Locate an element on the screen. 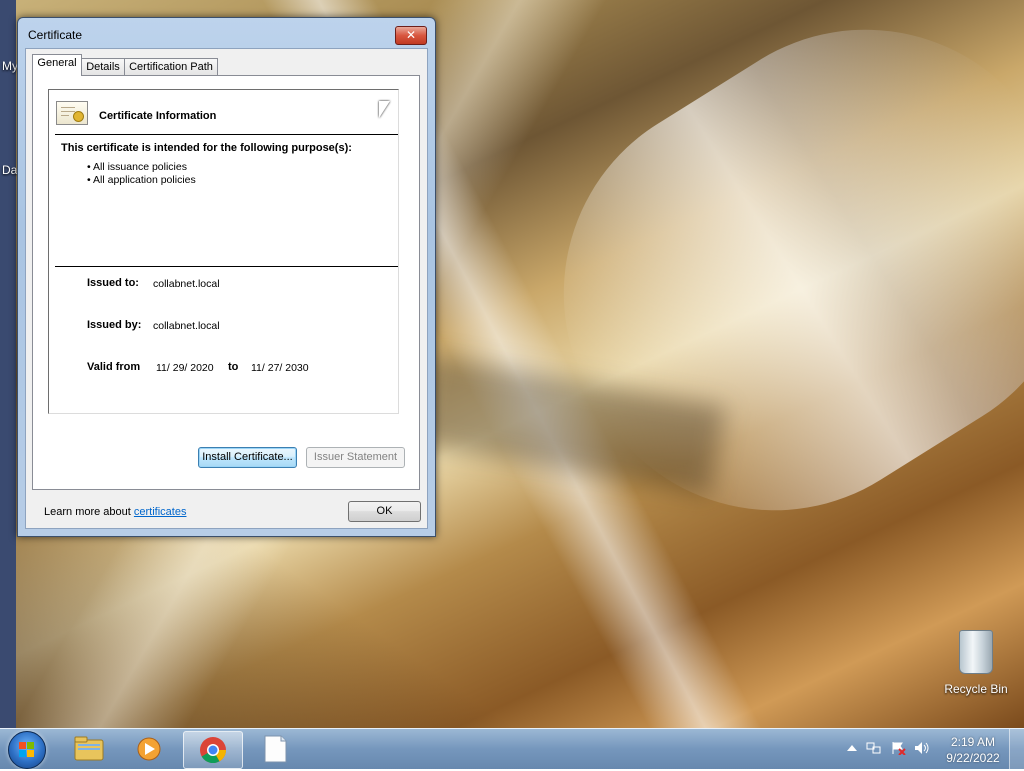 The height and width of the screenshot is (771, 1024). close-button: ✕ is located at coordinates (411, 35).